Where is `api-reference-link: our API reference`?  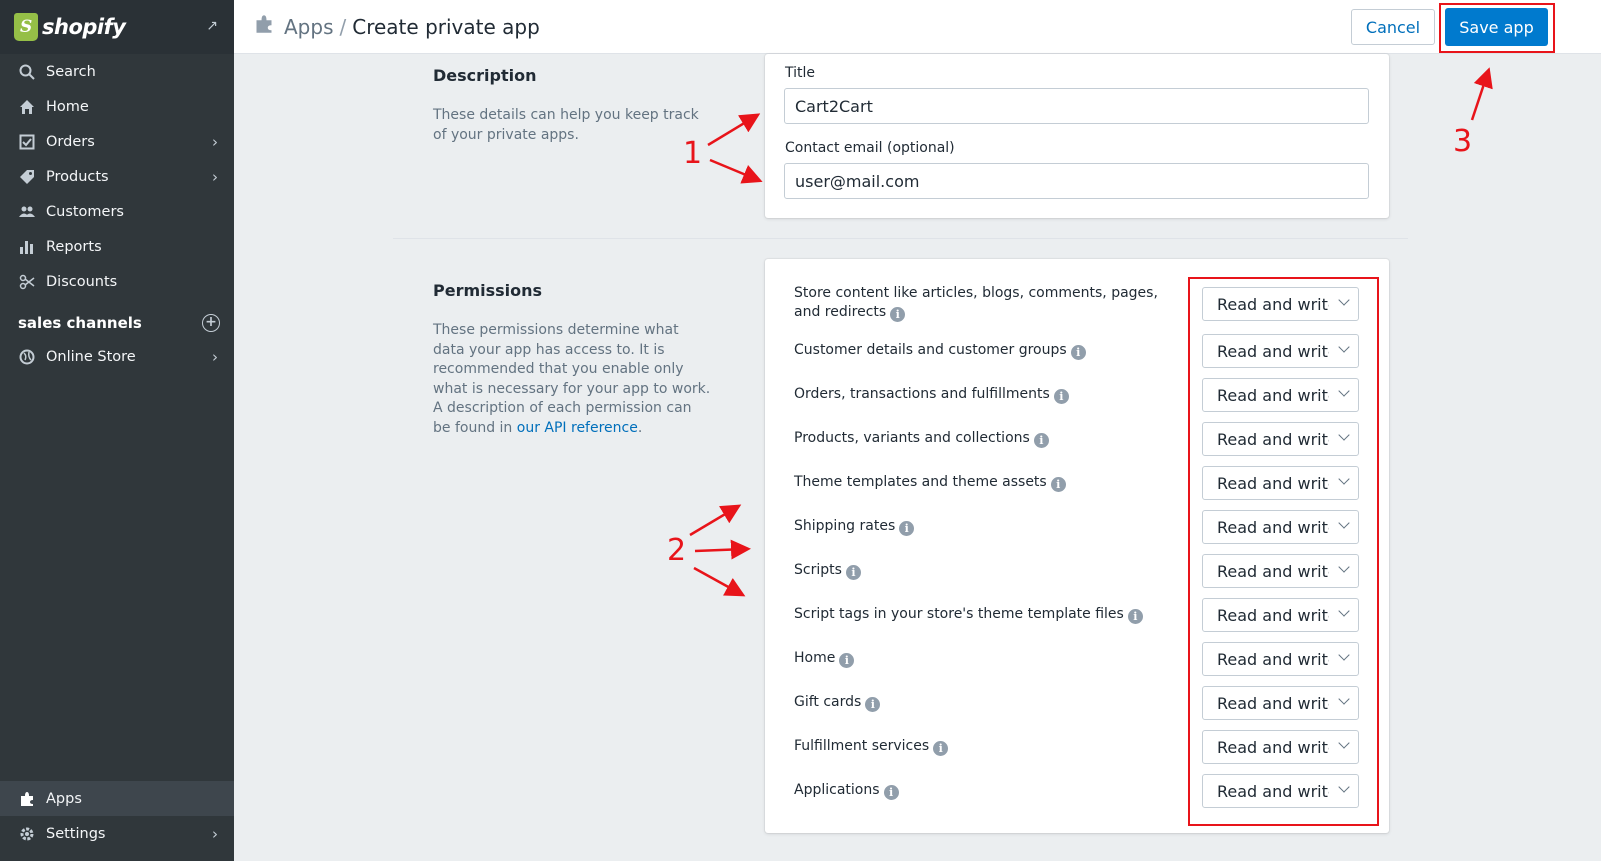
api-reference-link: our API reference is located at coordinates (577, 428).